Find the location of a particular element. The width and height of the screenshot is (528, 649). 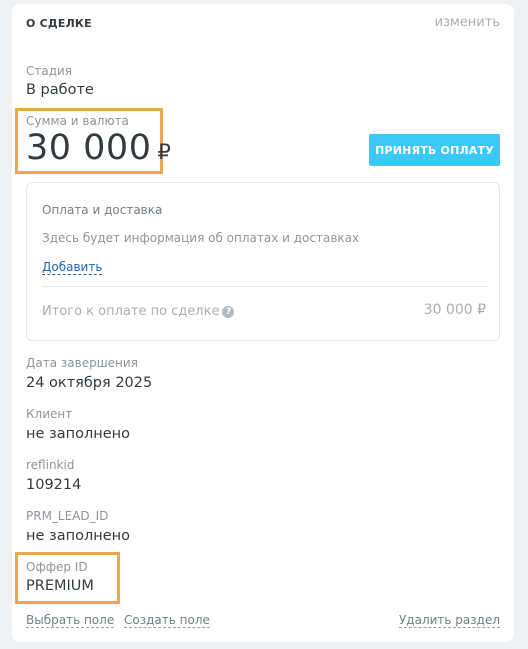

add-payment-link: Добавить is located at coordinates (72, 267).